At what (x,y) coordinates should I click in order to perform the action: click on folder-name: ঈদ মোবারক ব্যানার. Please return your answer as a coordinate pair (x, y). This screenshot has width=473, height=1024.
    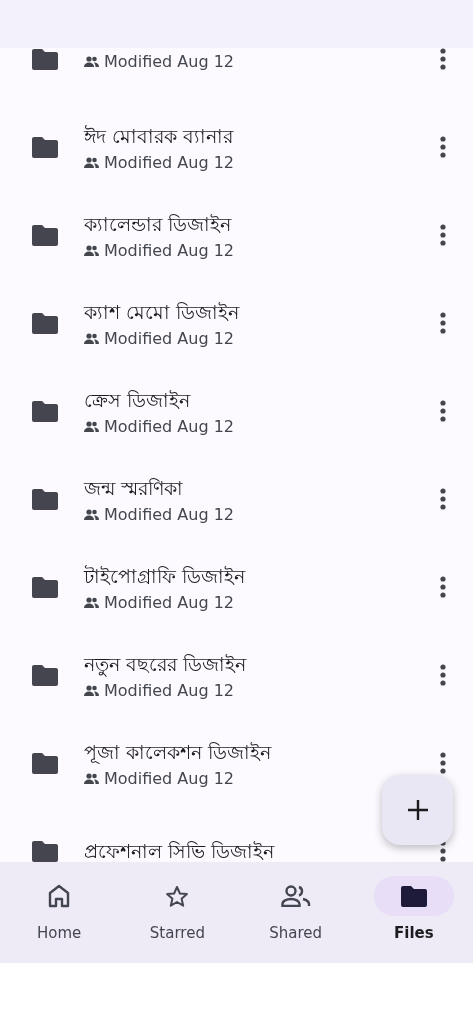
    Looking at the image, I should click on (262, 135).